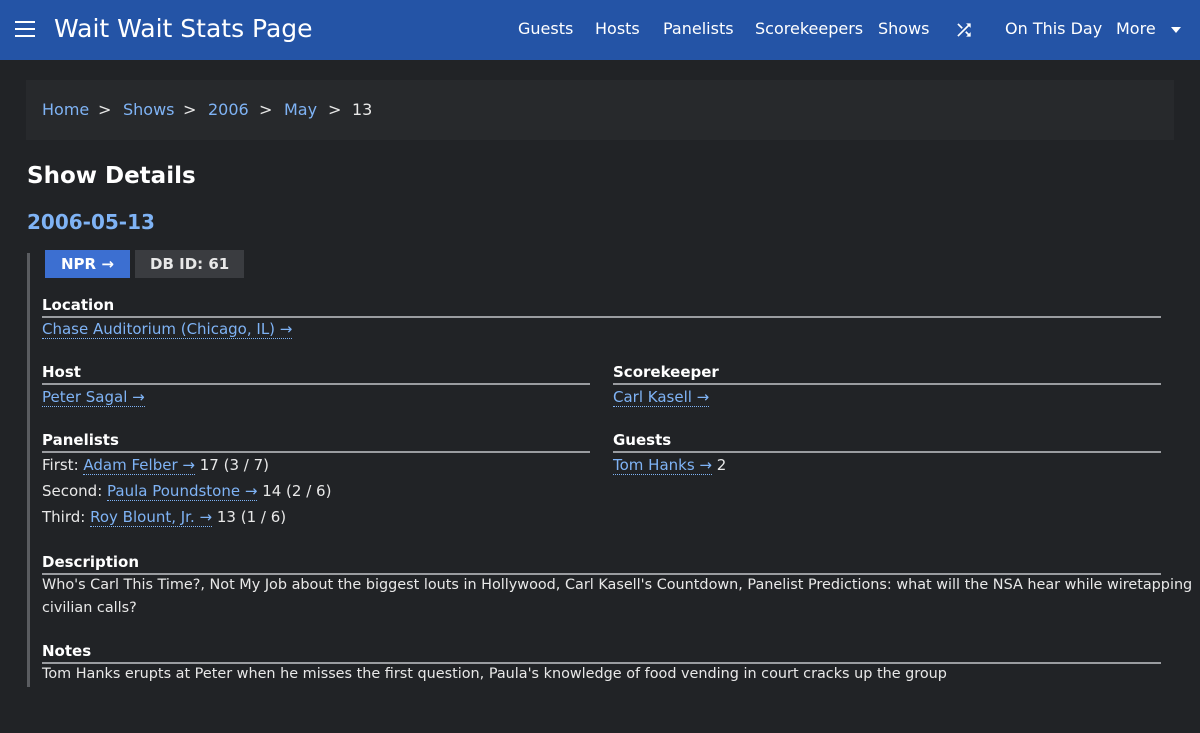 The height and width of the screenshot is (733, 1200). What do you see at coordinates (601, 564) in the screenshot?
I see `description-heading: Description` at bounding box center [601, 564].